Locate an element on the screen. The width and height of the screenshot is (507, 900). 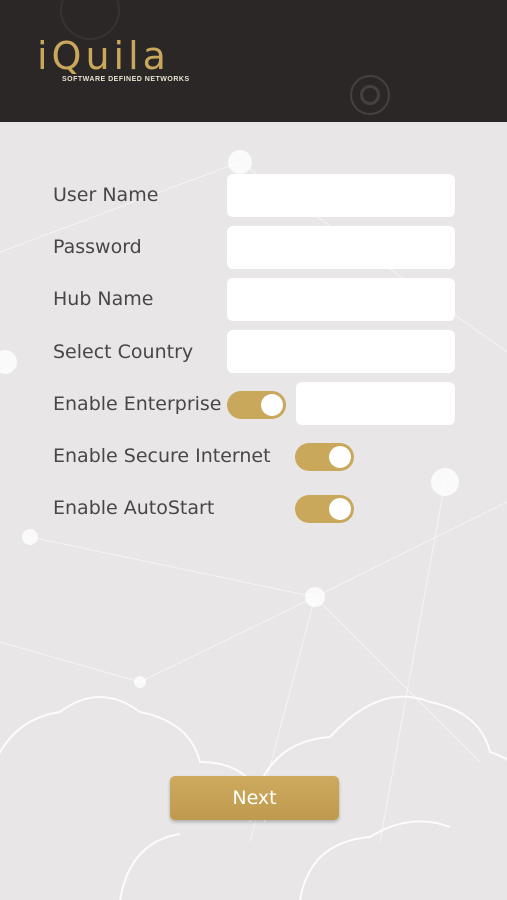
network-node-decoration is located at coordinates (370, 95).